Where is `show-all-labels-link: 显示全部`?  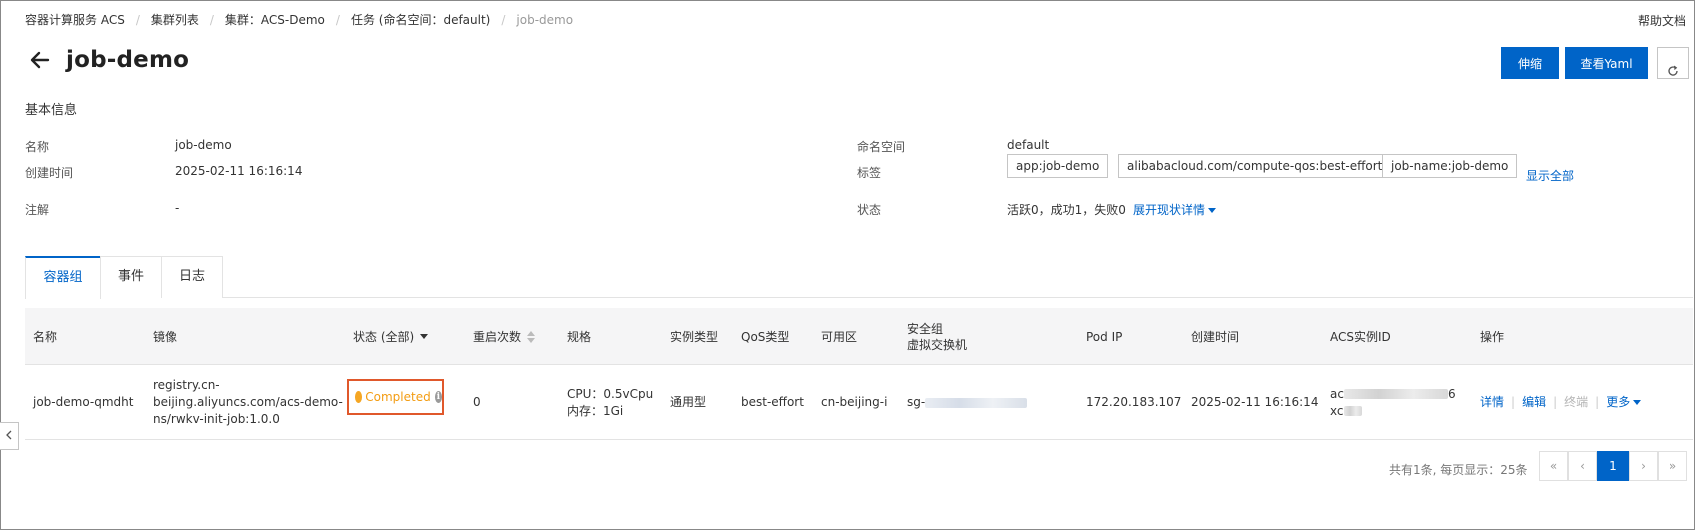 show-all-labels-link: 显示全部 is located at coordinates (1550, 175).